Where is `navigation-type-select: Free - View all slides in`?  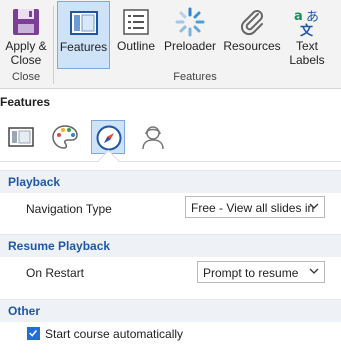 navigation-type-select: Free - View all slides in is located at coordinates (255, 207).